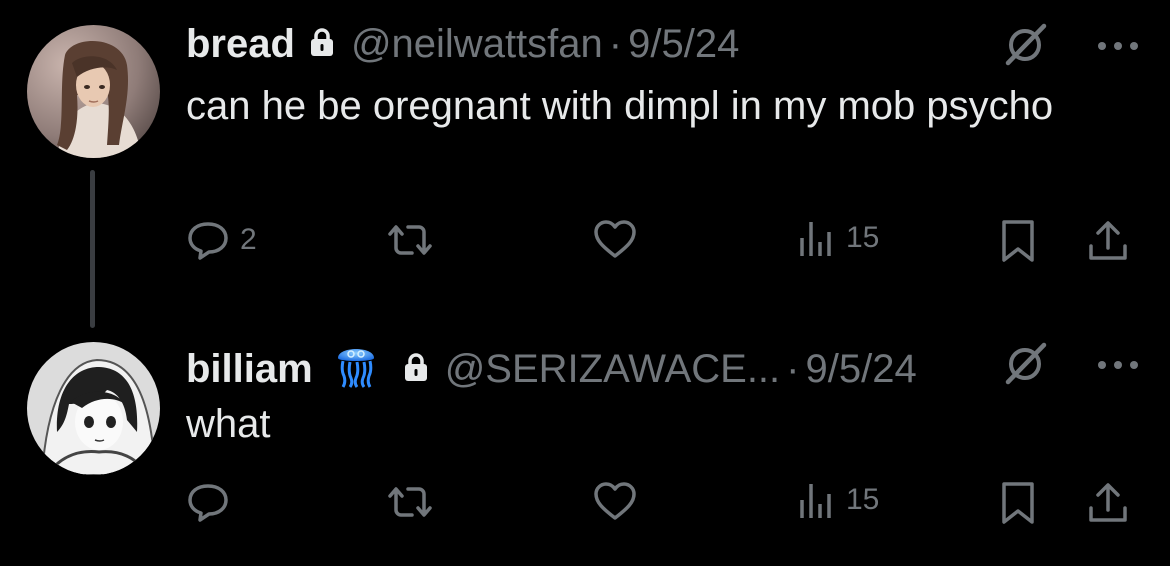  What do you see at coordinates (248, 239) in the screenshot?
I see `reply-count: 2` at bounding box center [248, 239].